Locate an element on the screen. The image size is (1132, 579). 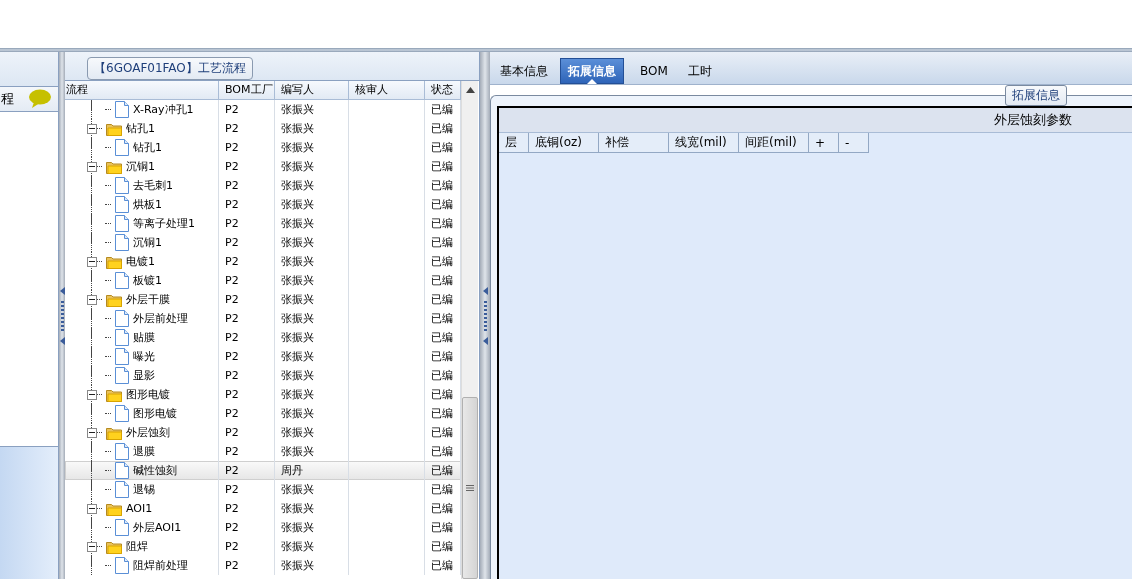
column-header: 编写人 is located at coordinates (312, 90).